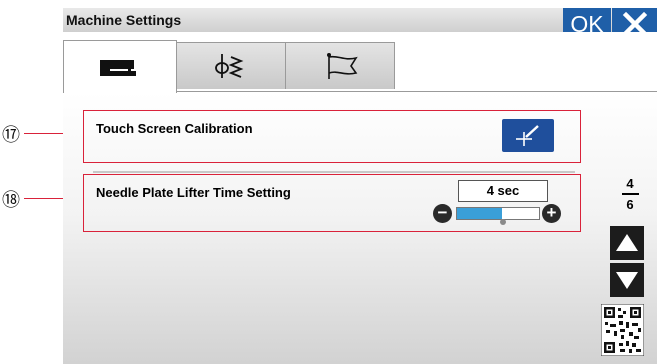 The image size is (657, 364). I want to click on triangle-up-icon, so click(627, 242).